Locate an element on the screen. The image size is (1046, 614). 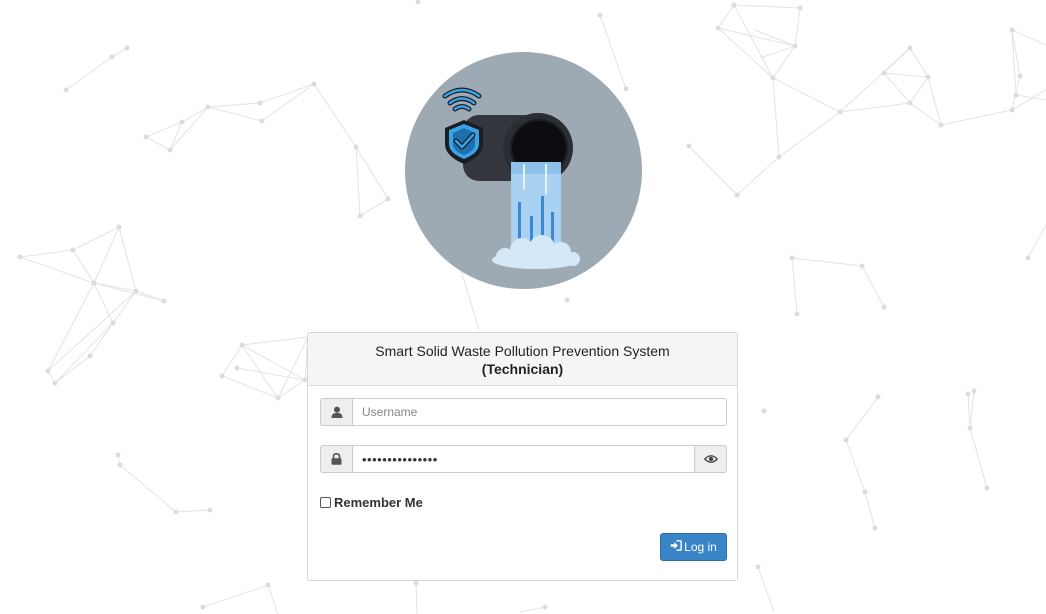
system-logo is located at coordinates (523, 170).